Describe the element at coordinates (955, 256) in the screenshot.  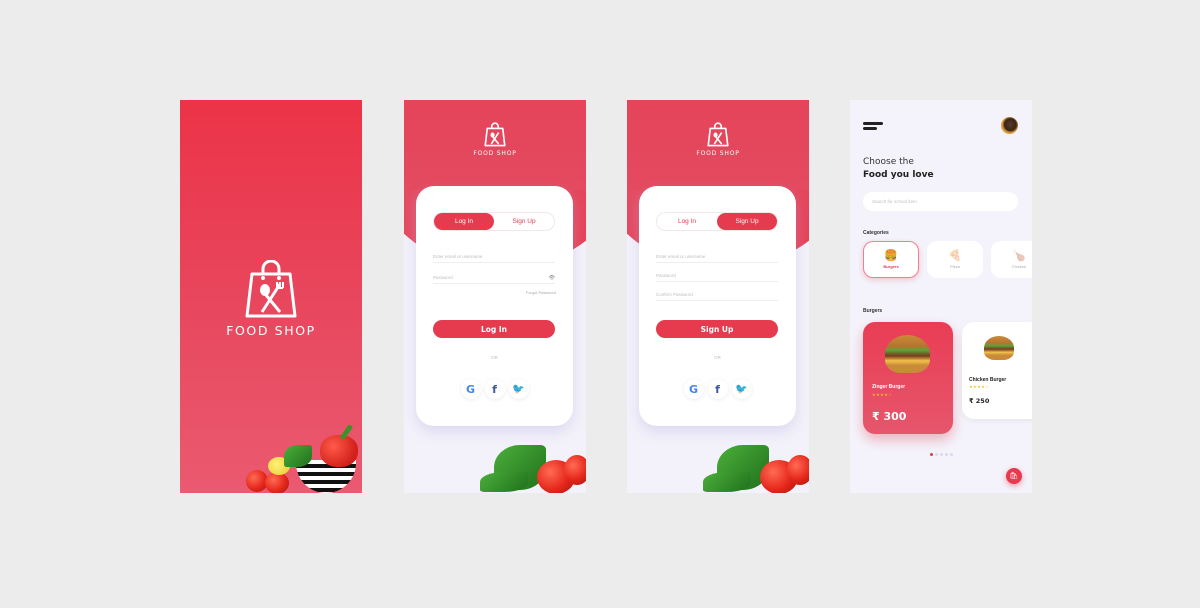
I see `pizza-icon: 🍕` at that location.